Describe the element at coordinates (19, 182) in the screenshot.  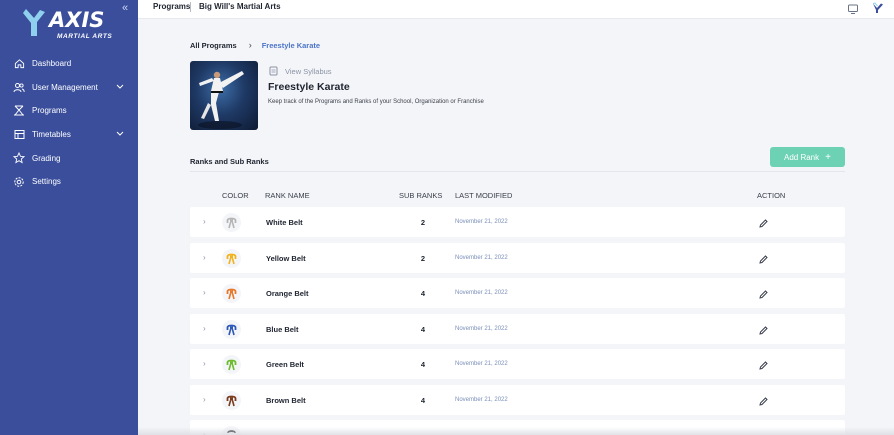
I see `gear-icon` at that location.